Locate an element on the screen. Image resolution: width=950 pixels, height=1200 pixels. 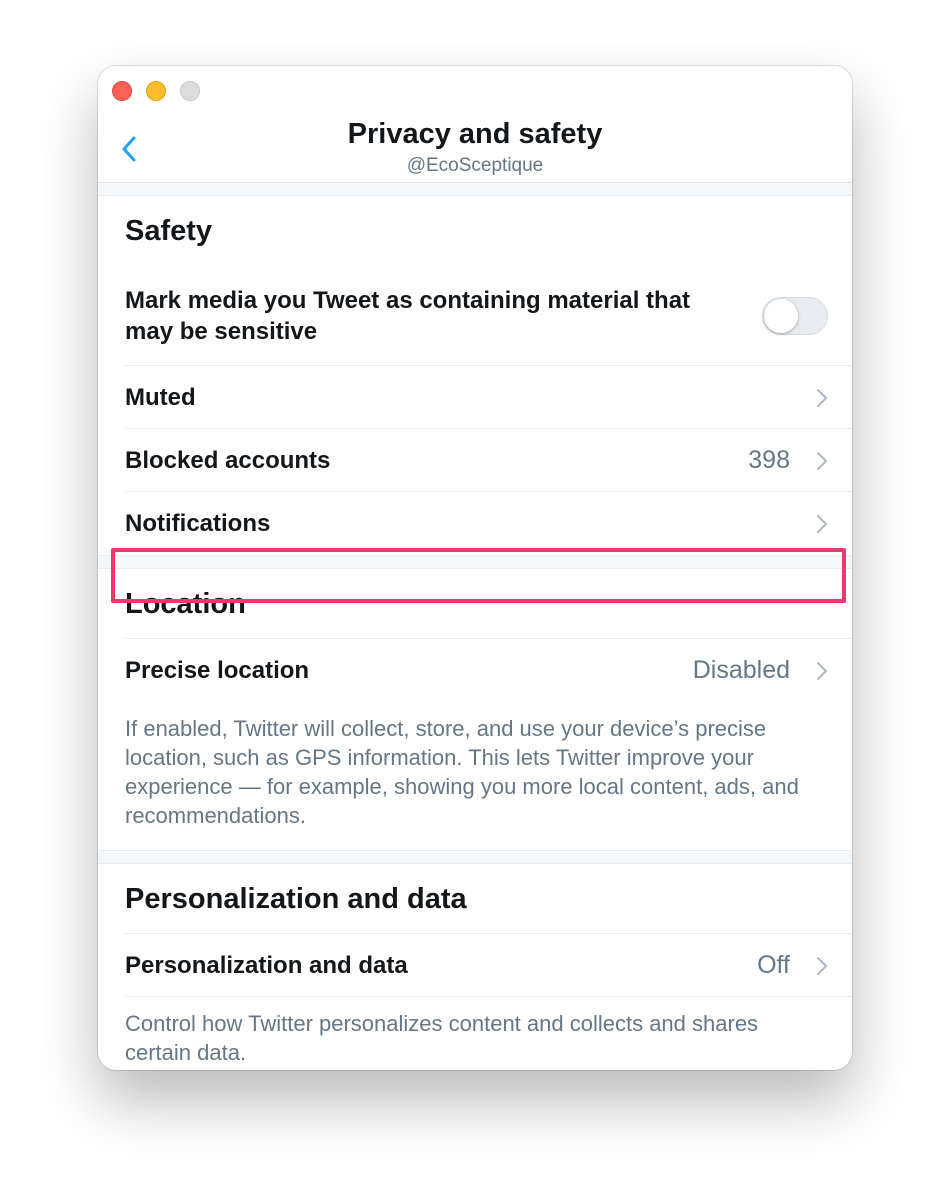
page-title: Privacy and safety is located at coordinates (475, 134).